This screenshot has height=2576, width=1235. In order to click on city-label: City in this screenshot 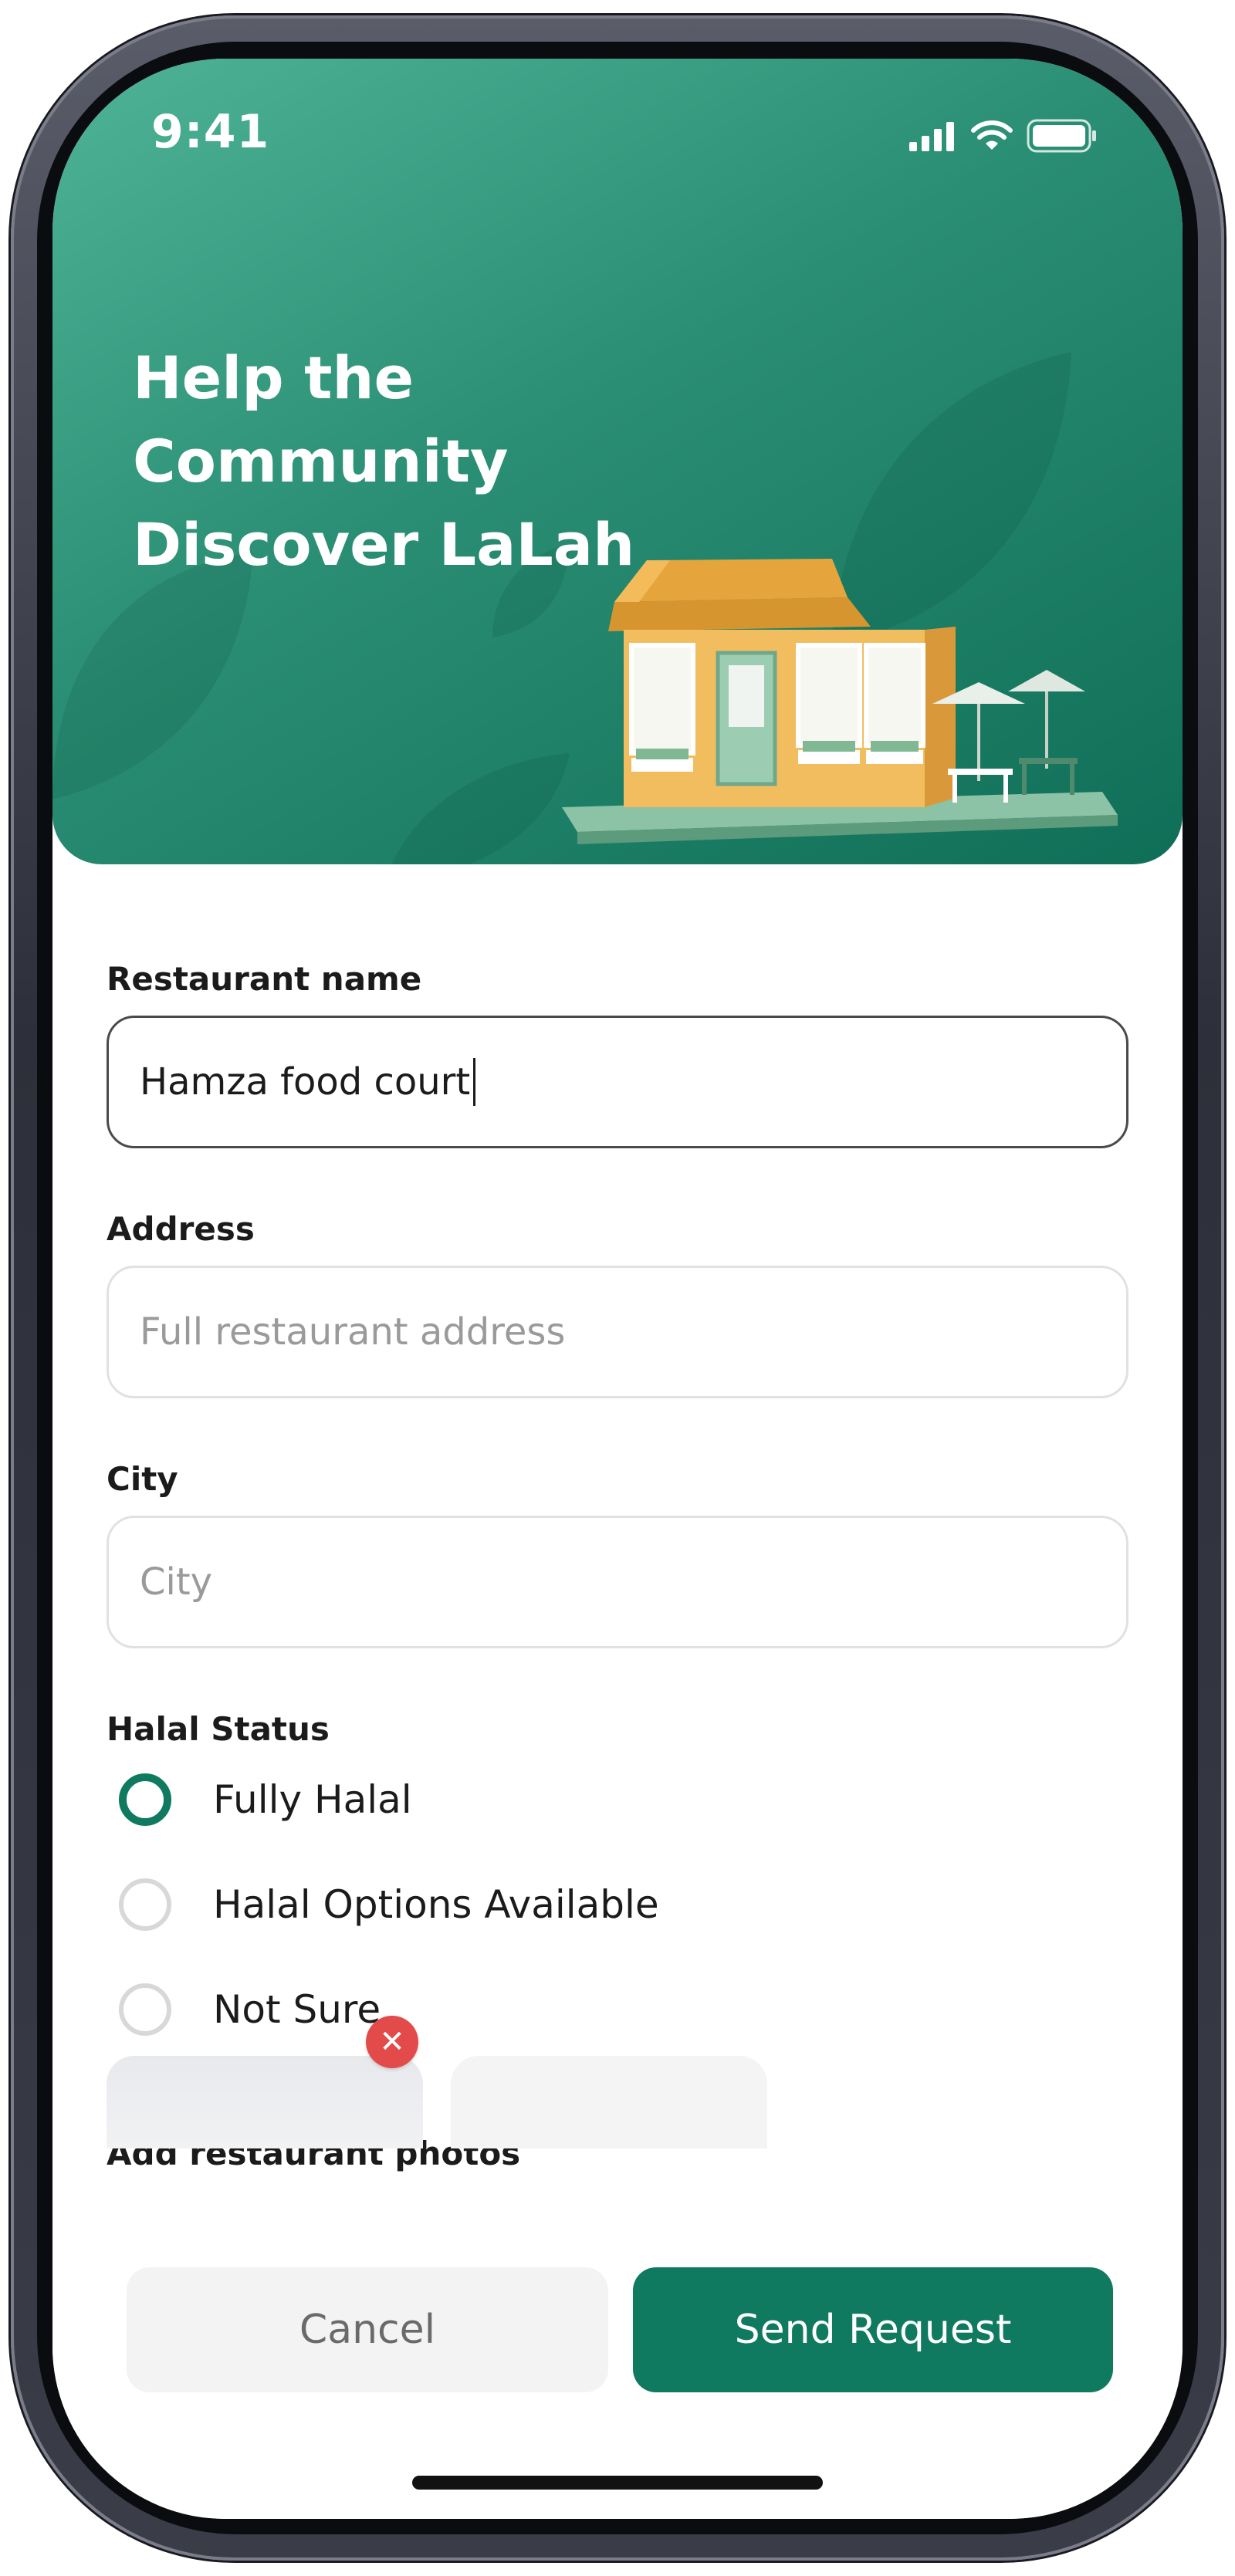, I will do `click(142, 1479)`.